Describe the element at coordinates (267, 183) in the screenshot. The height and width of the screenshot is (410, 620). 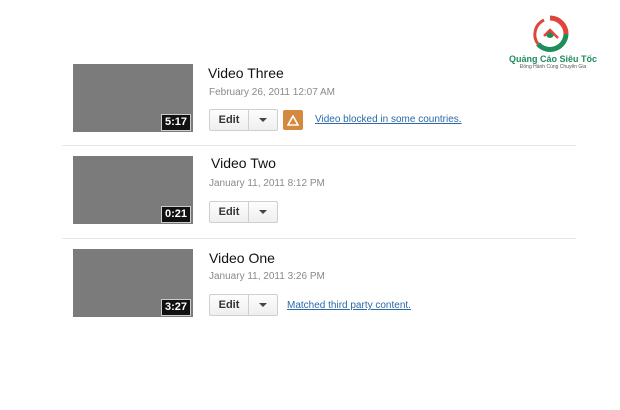
I see `video-date: January 11, 2011 8:12 PM` at that location.